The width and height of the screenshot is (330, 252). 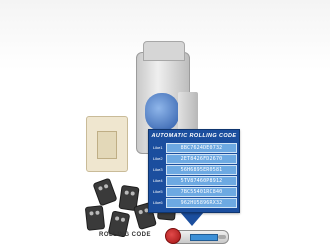 I want to click on code-row: Like1 8BC7624DE0732, so click(x=195, y=148).